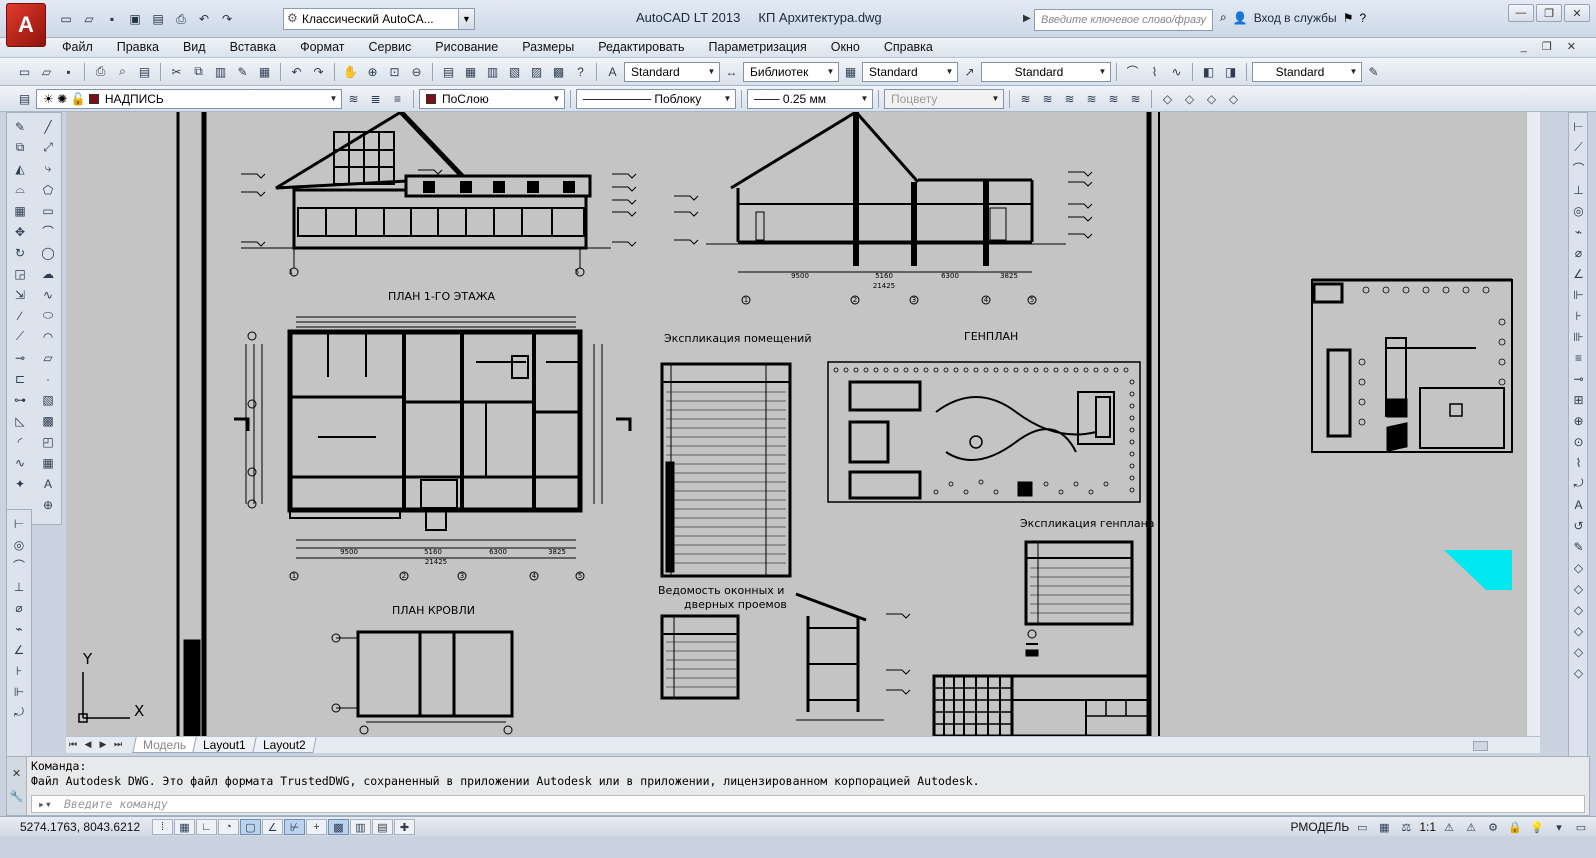 The width and height of the screenshot is (1596, 858). I want to click on search-input: Введите ключевое слово/фразу, so click(1123, 20).